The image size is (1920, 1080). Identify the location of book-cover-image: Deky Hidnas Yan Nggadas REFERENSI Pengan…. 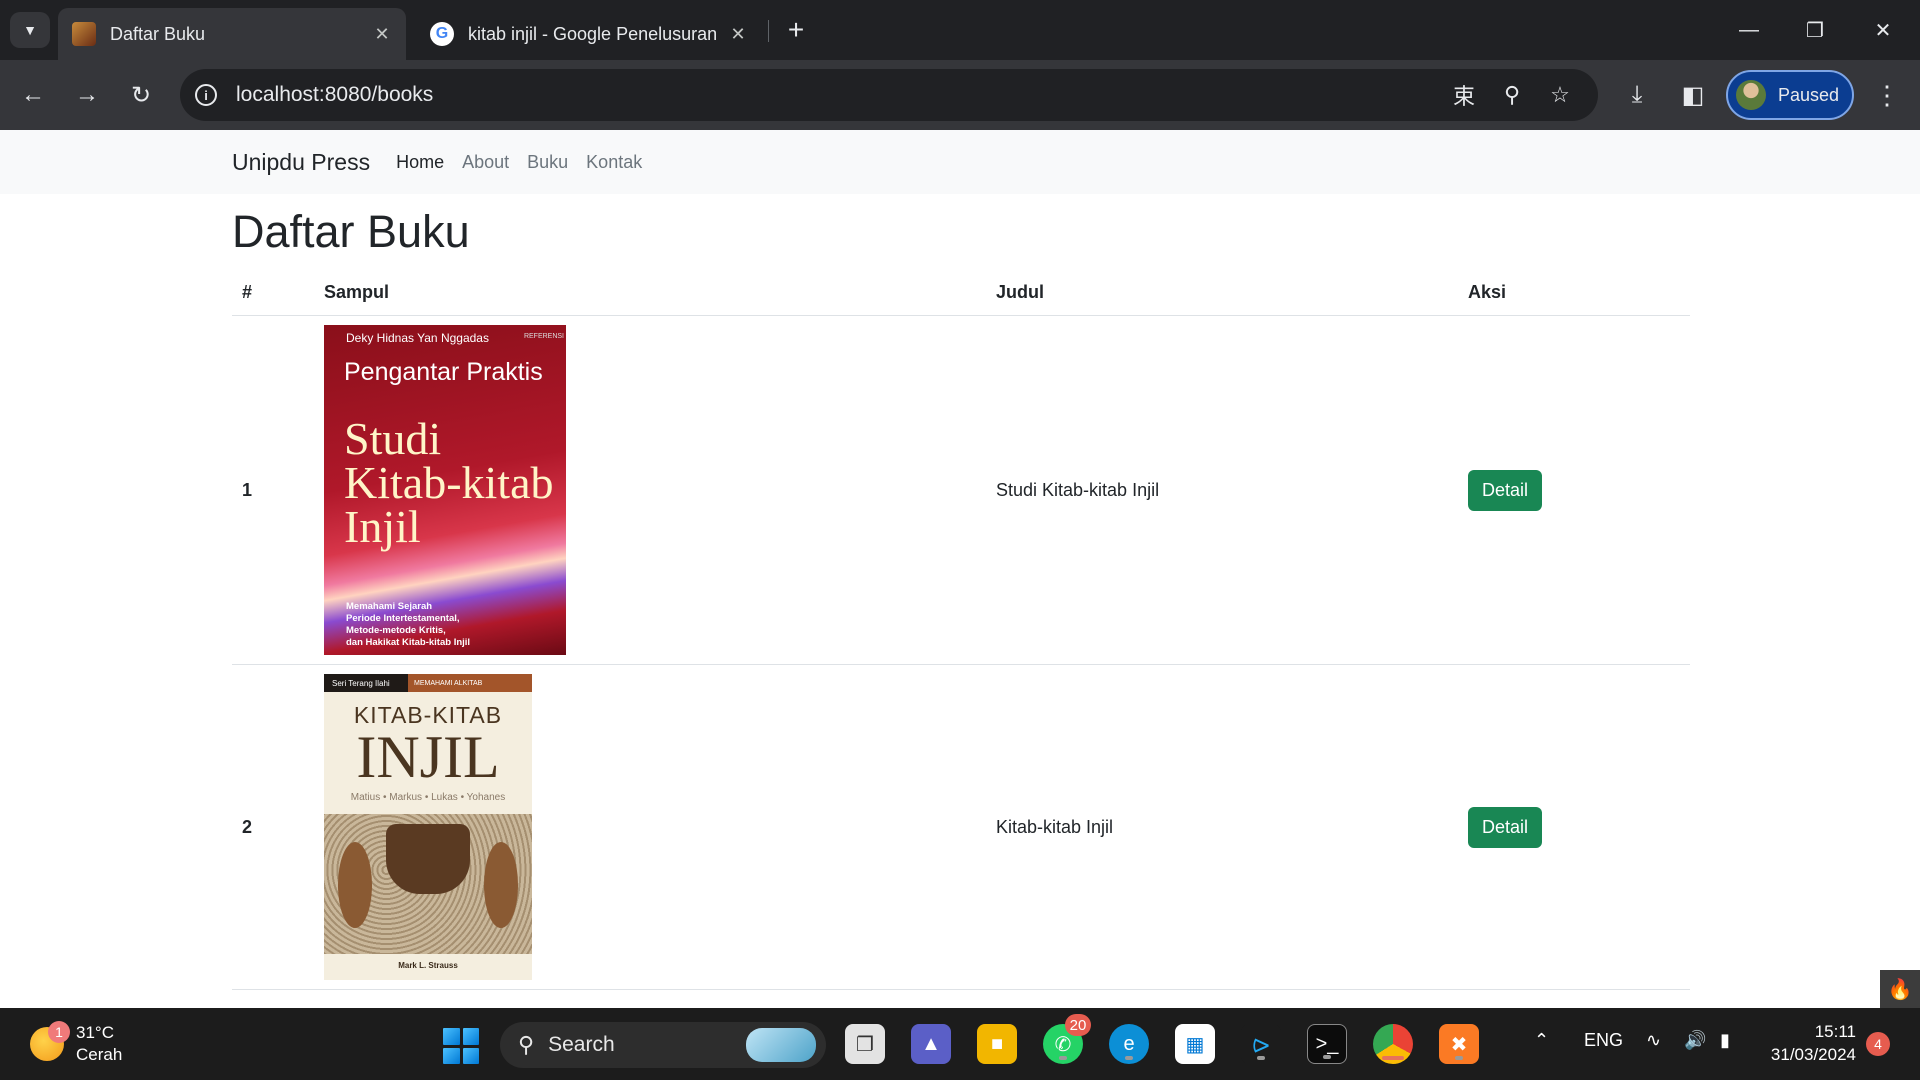
(445, 490).